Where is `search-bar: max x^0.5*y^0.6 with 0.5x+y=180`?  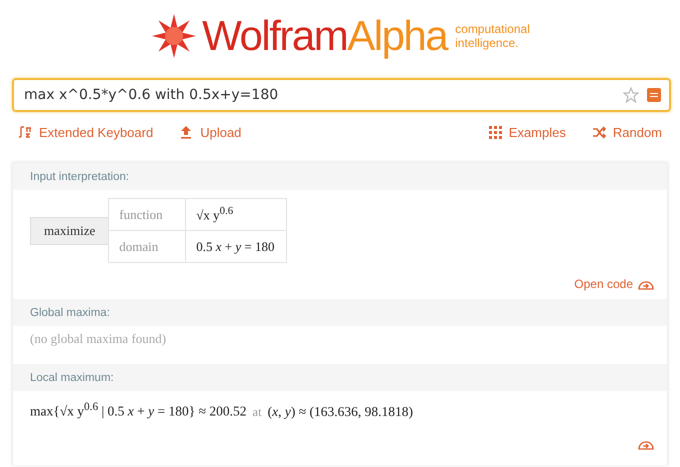
search-bar: max x^0.5*y^0.6 with 0.5x+y=180 is located at coordinates (341, 95).